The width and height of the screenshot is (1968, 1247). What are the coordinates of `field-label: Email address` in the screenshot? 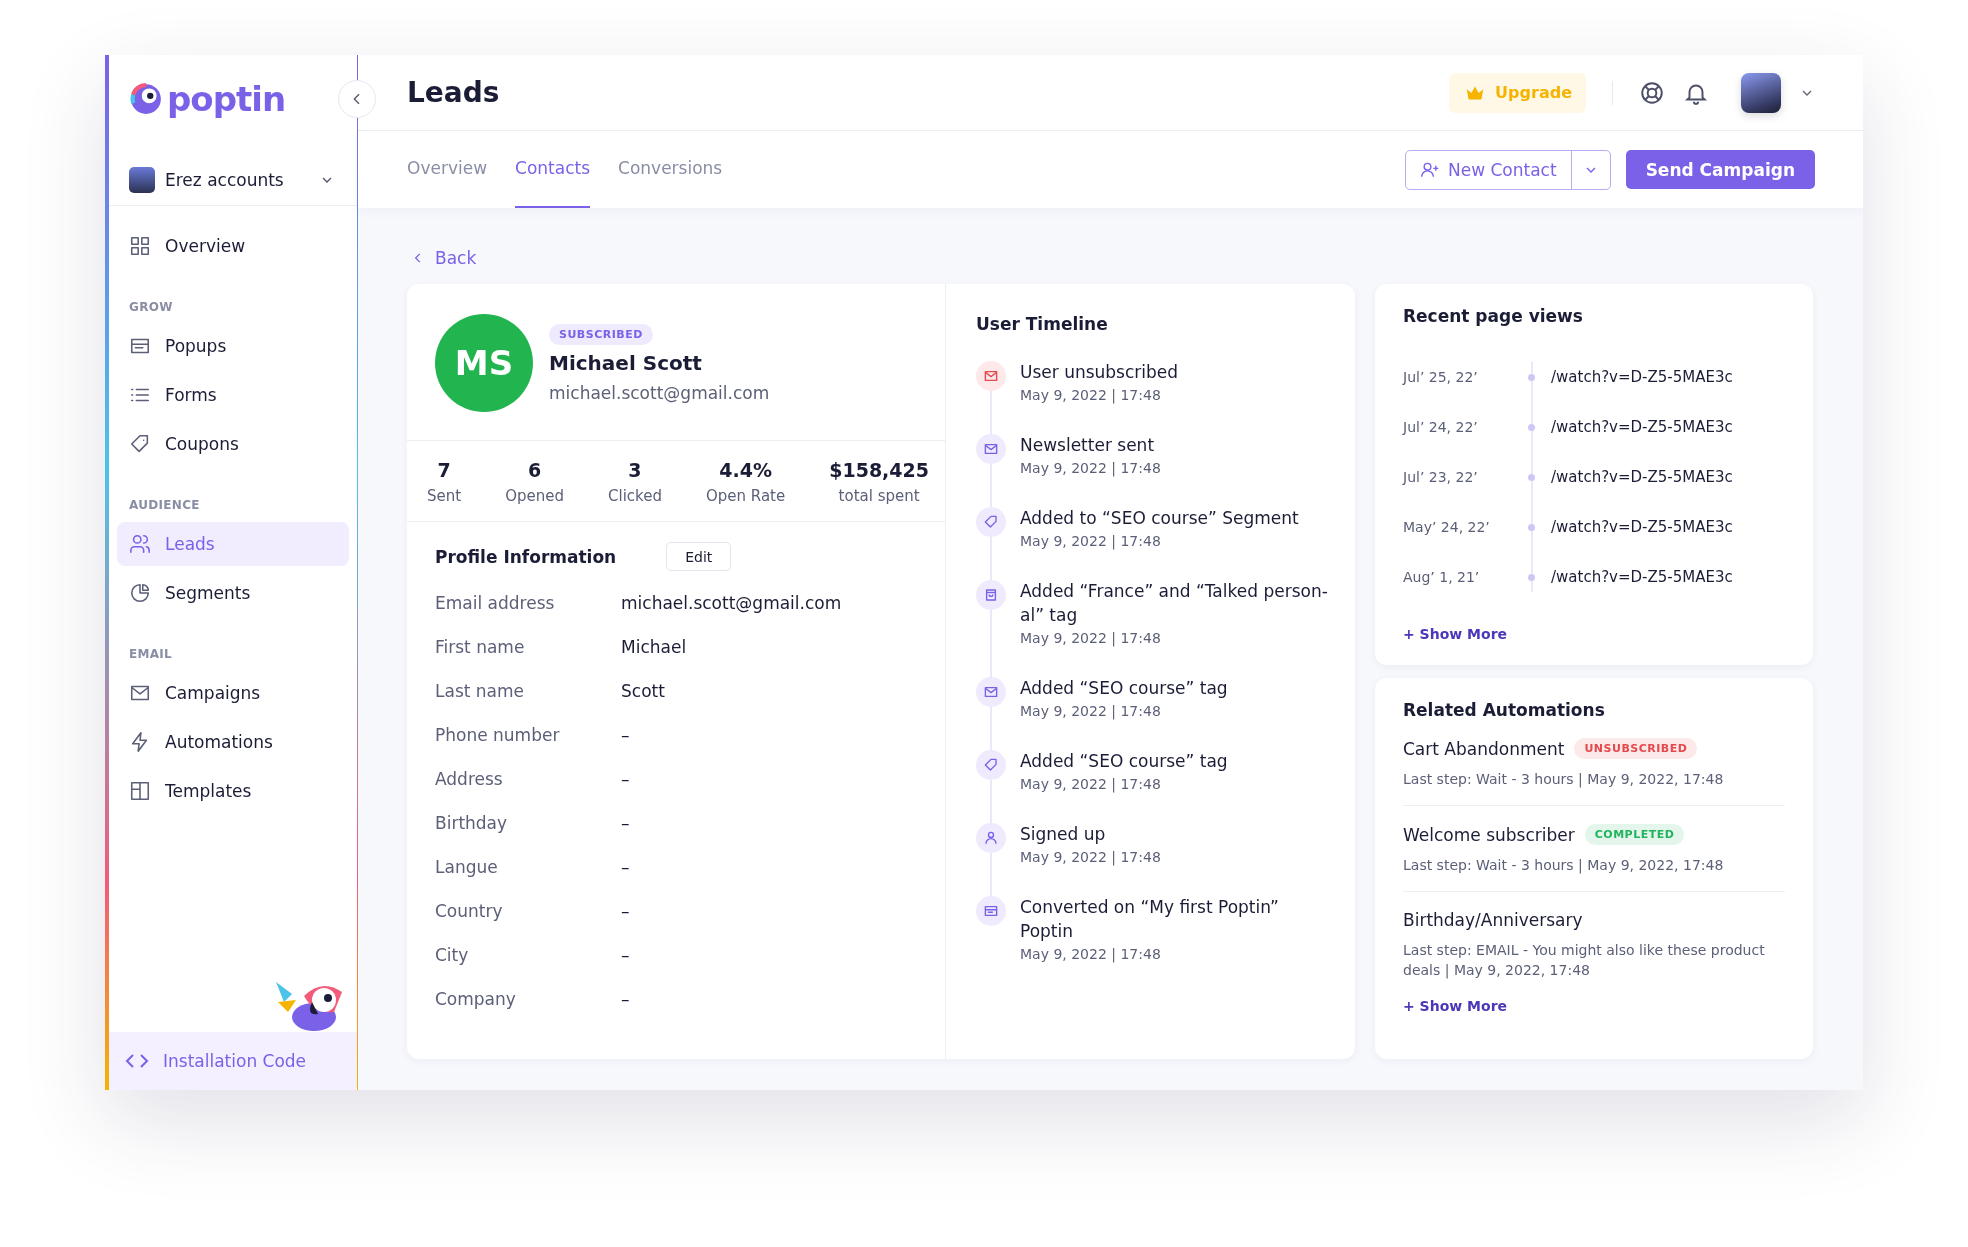 It's located at (495, 603).